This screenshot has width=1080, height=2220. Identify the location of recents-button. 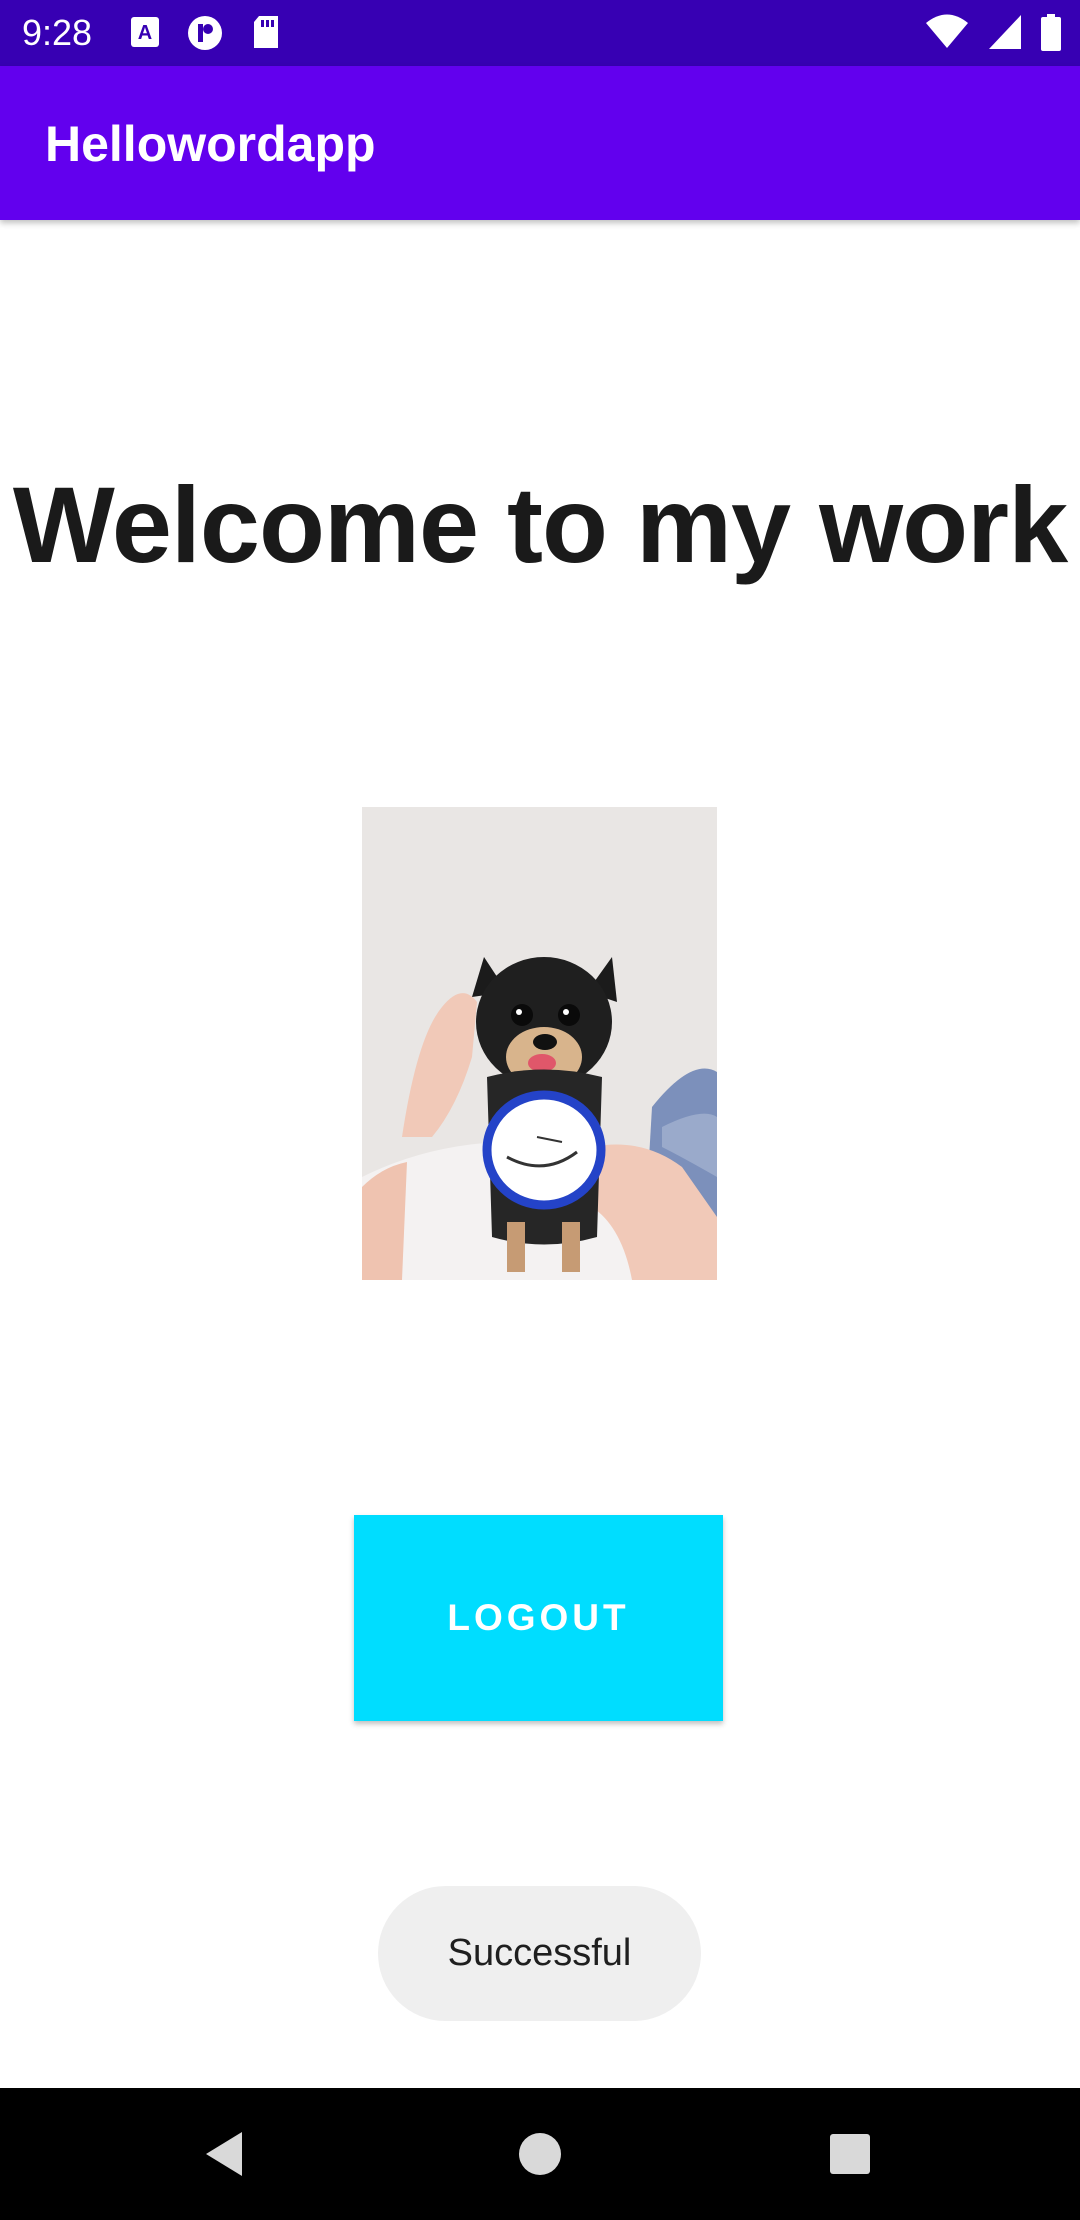
(850, 2154).